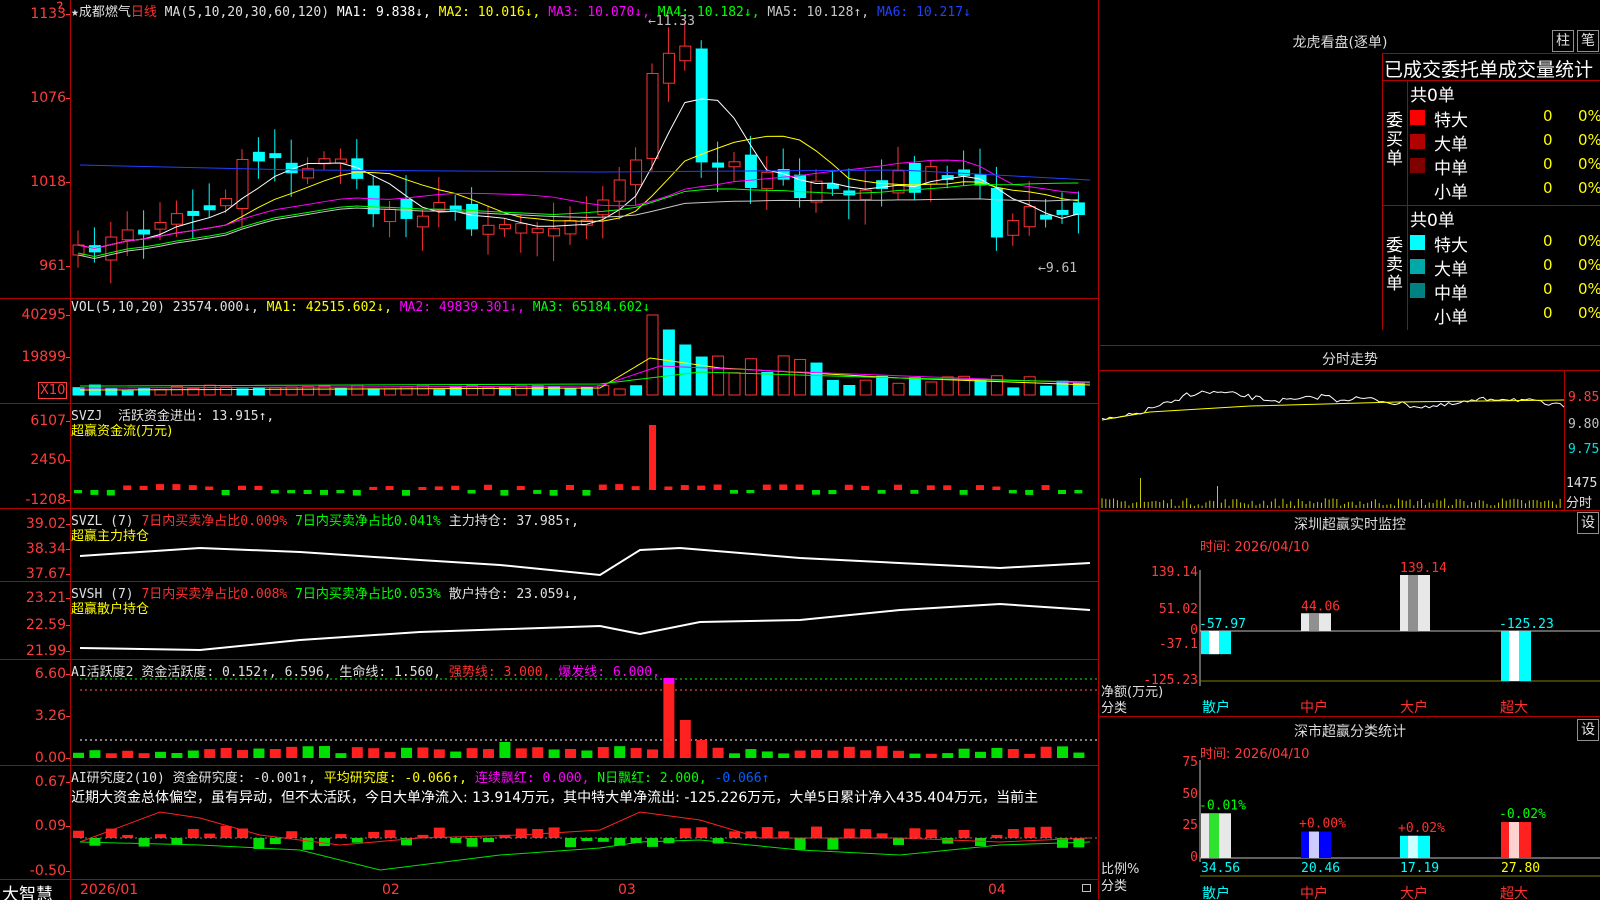 Image resolution: width=1600 pixels, height=900 pixels. Describe the element at coordinates (1451, 246) in the screenshot. I see `sell-row-name: 特大` at that location.